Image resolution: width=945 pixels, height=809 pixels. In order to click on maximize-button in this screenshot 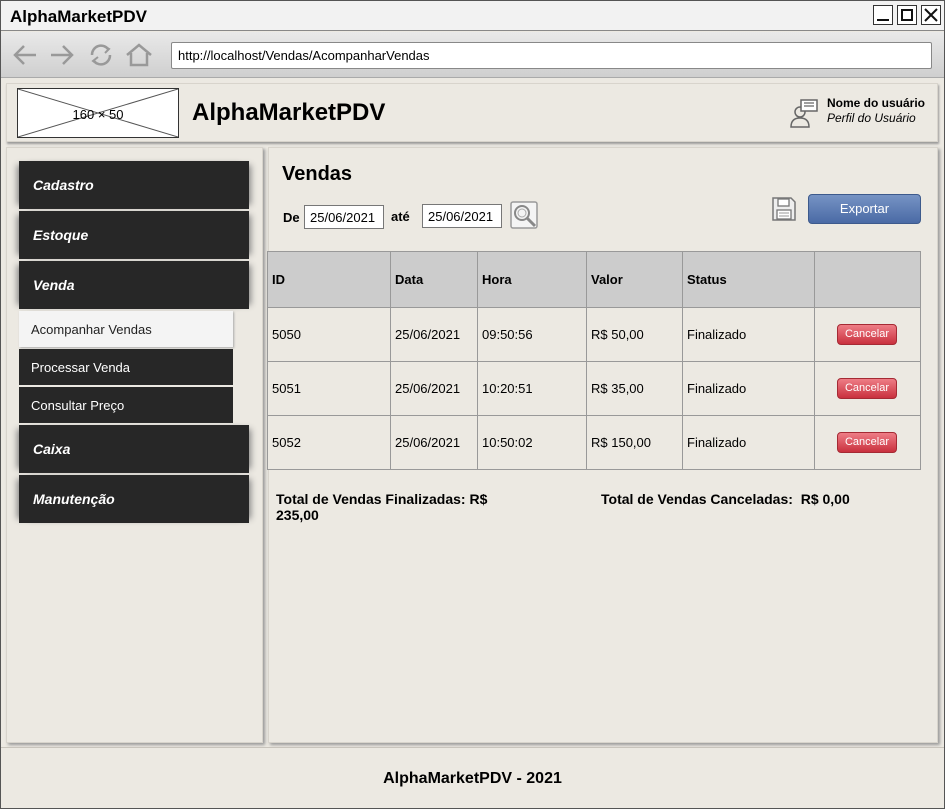, I will do `click(907, 15)`.